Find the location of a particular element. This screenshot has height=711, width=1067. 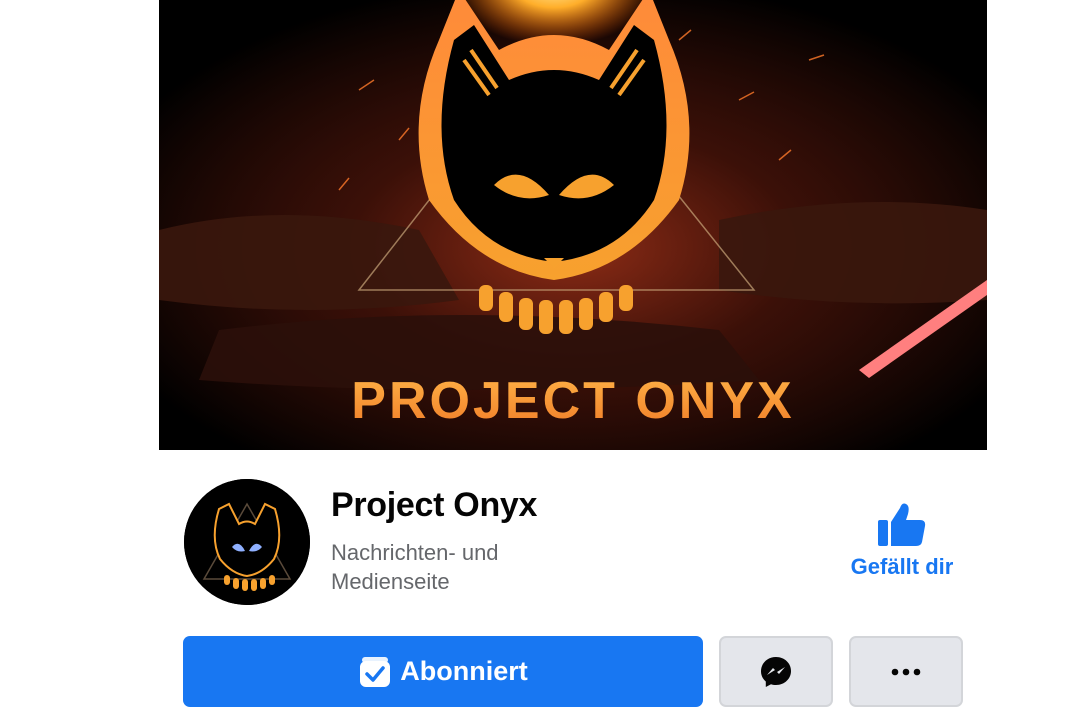

like-label: Gefällt dir is located at coordinates (902, 566).